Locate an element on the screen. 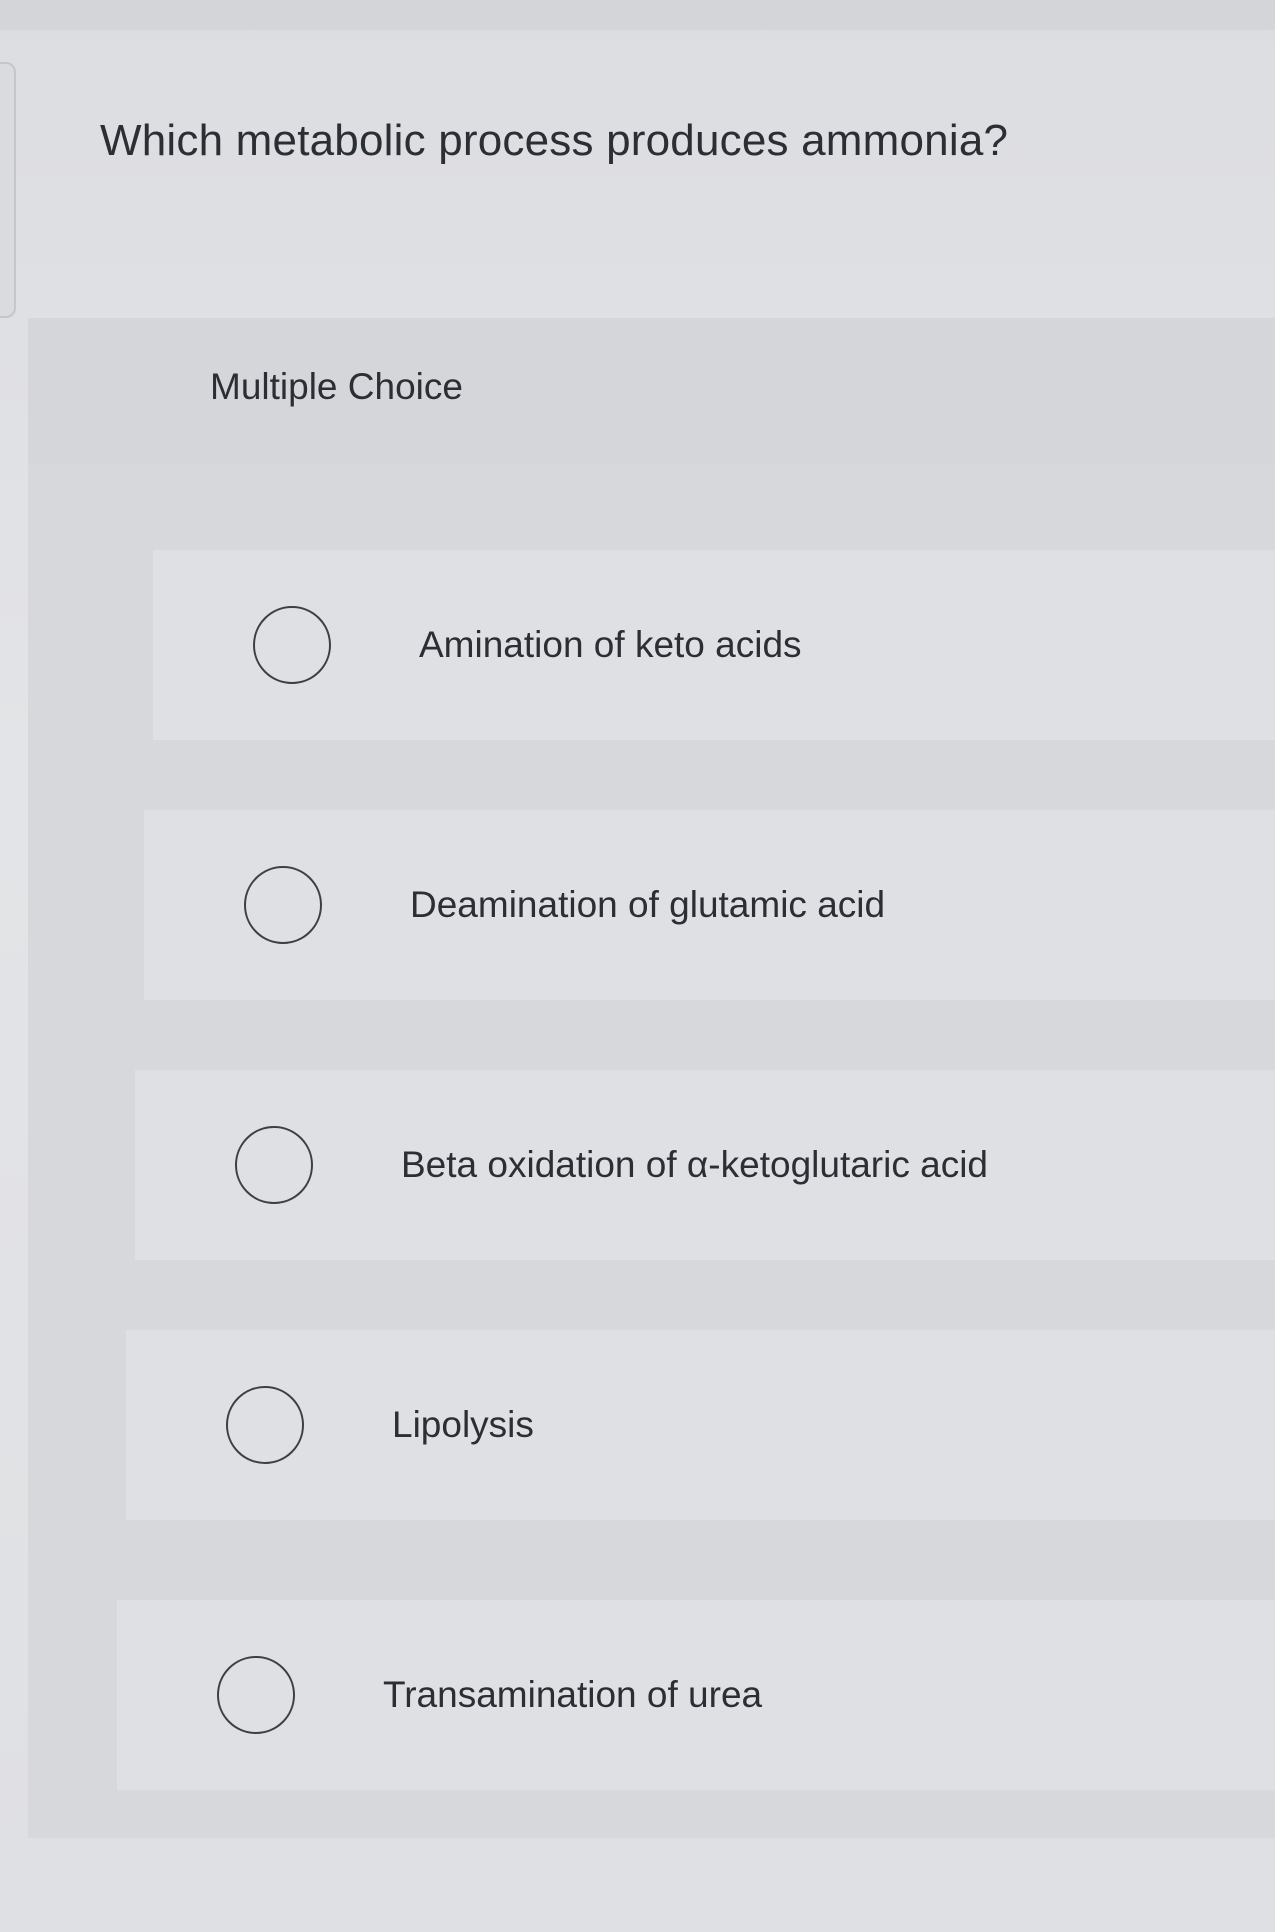 The image size is (1275, 1932). choice-option-label: Lipolysis is located at coordinates (463, 1424).